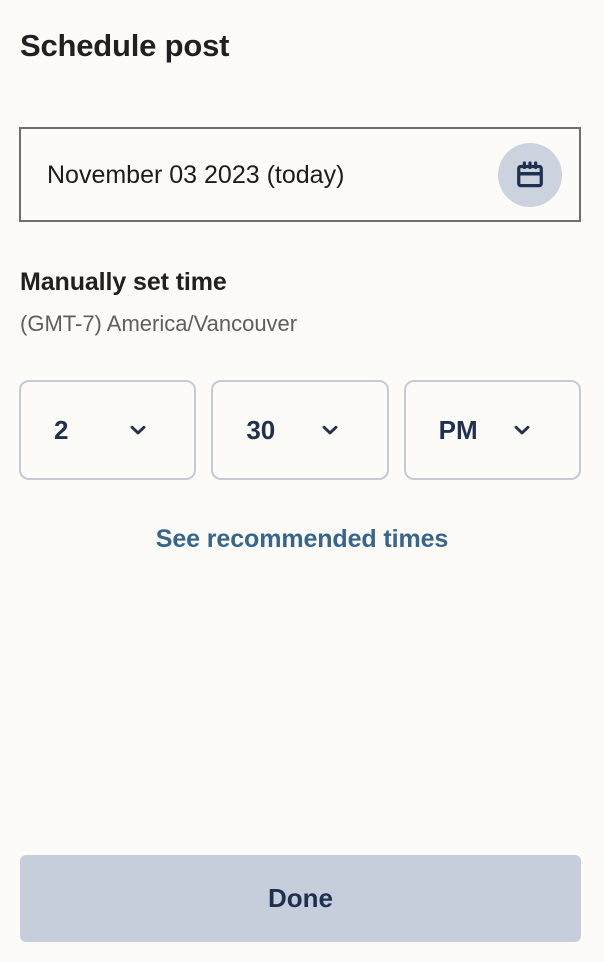  Describe the element at coordinates (302, 539) in the screenshot. I see `see-recommended-times-link: See recommended times` at that location.